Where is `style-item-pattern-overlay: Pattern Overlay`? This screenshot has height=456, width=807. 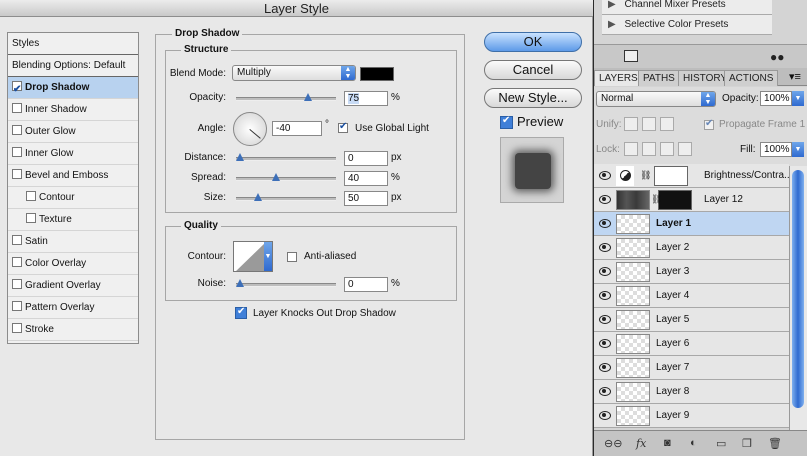 style-item-pattern-overlay: Pattern Overlay is located at coordinates (73, 308).